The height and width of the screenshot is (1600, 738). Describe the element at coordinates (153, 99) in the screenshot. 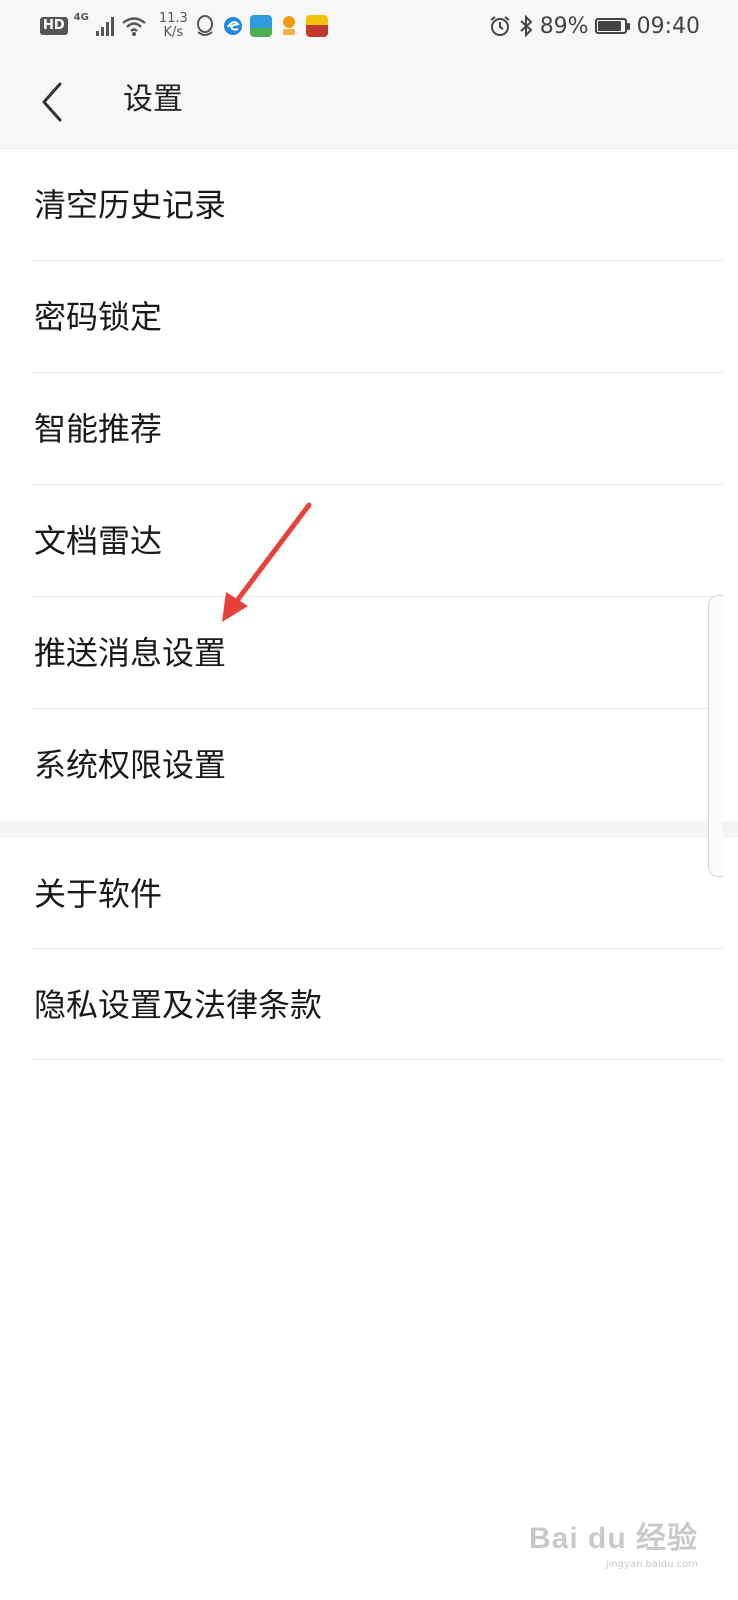

I see `page-title: 设置` at that location.